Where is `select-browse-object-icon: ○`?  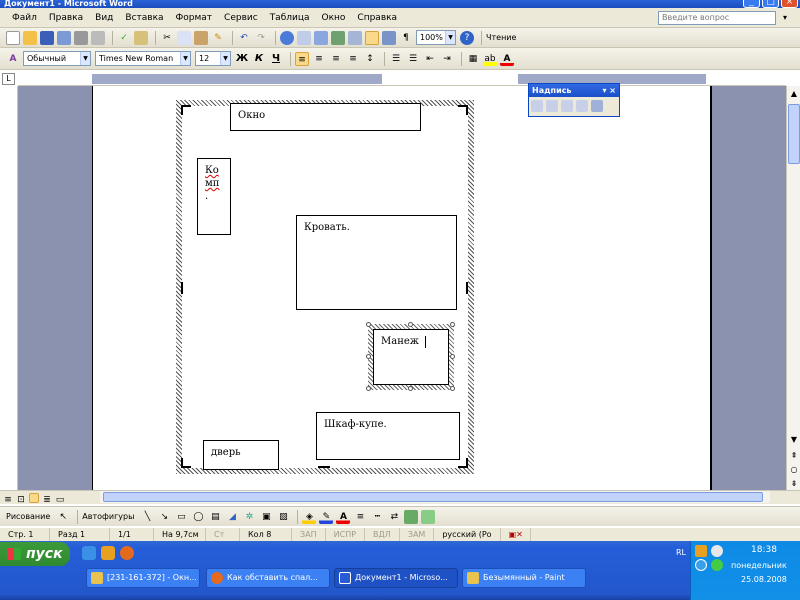
select-browse-object-icon: ○ is located at coordinates (794, 470).